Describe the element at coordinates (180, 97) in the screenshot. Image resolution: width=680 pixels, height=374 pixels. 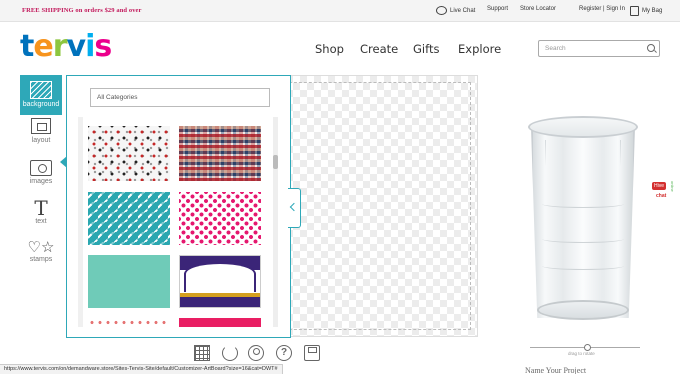
I see `category-select: All Categories` at that location.